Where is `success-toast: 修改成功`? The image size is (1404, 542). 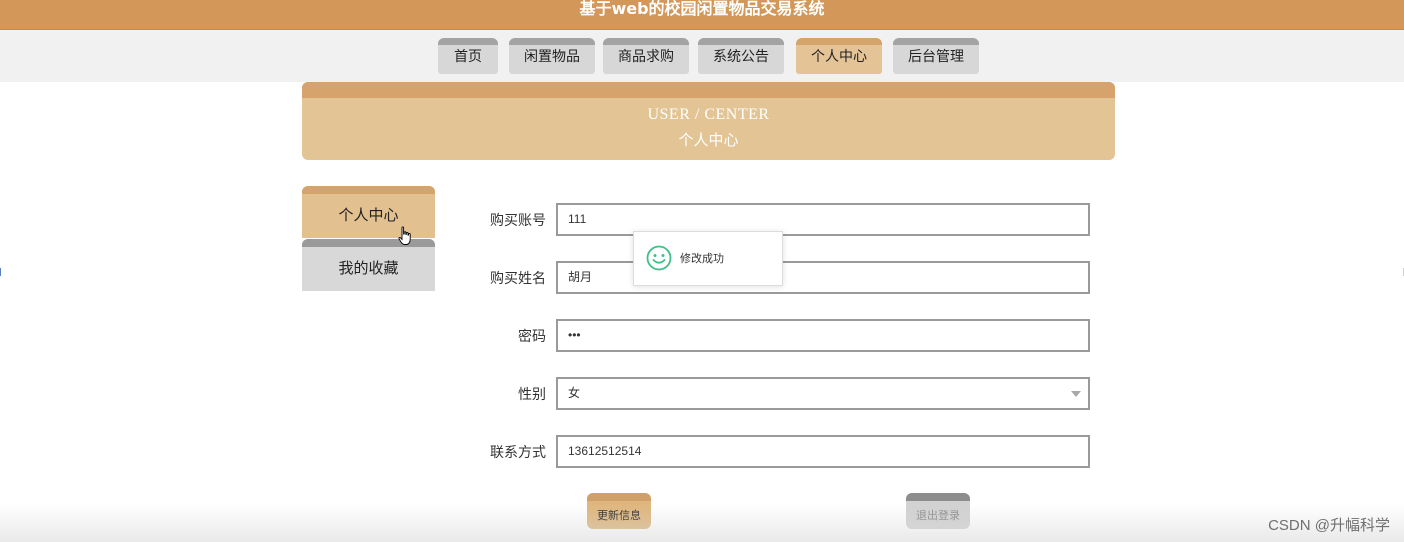 success-toast: 修改成功 is located at coordinates (708, 258).